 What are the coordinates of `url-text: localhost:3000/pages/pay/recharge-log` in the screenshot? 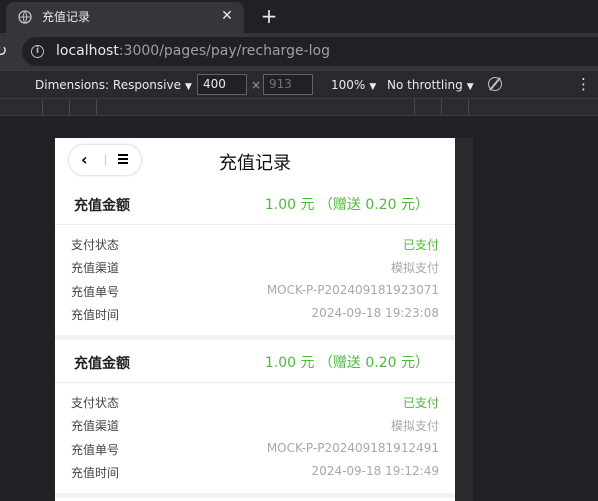 It's located at (193, 51).